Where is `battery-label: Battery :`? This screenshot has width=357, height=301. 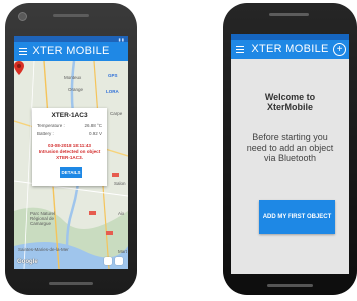 battery-label: Battery : is located at coordinates (45, 133).